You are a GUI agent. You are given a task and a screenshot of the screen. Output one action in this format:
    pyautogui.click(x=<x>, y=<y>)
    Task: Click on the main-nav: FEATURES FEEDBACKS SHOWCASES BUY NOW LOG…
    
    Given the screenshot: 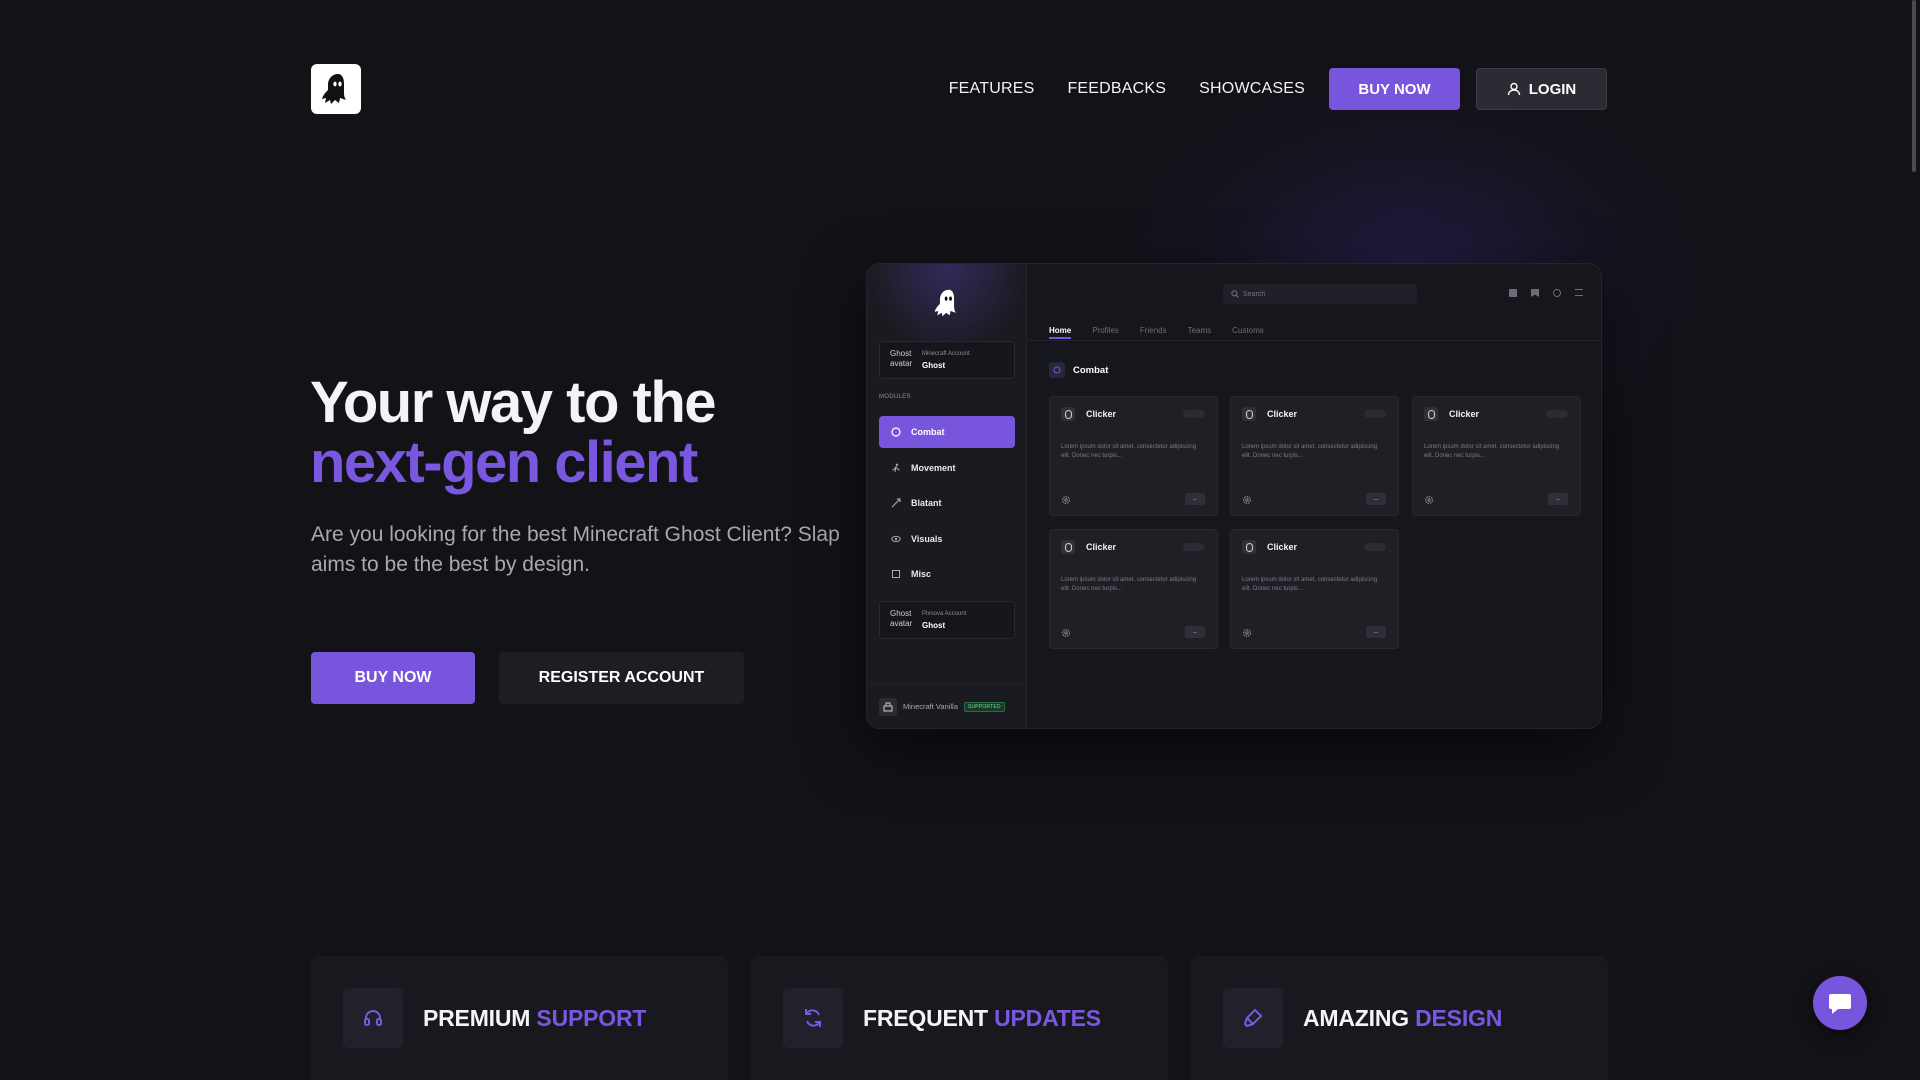 What is the action you would take?
    pyautogui.click(x=1278, y=89)
    